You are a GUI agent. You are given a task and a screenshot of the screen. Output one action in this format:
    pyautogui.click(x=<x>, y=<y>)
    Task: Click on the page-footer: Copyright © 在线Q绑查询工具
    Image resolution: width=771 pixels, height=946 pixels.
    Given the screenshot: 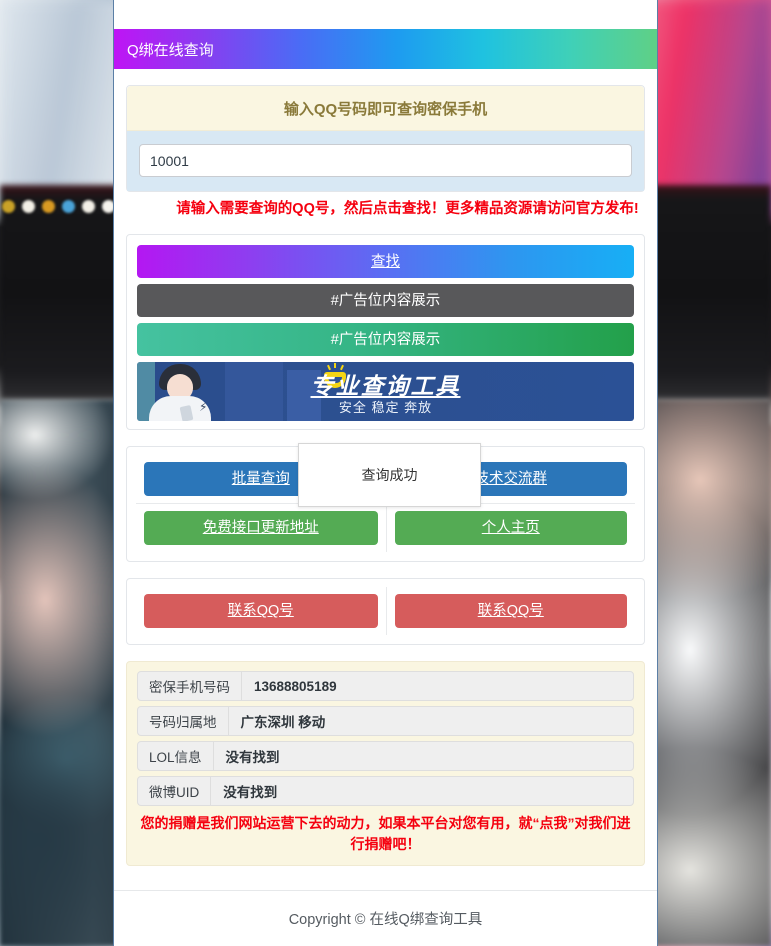 What is the action you would take?
    pyautogui.click(x=385, y=918)
    